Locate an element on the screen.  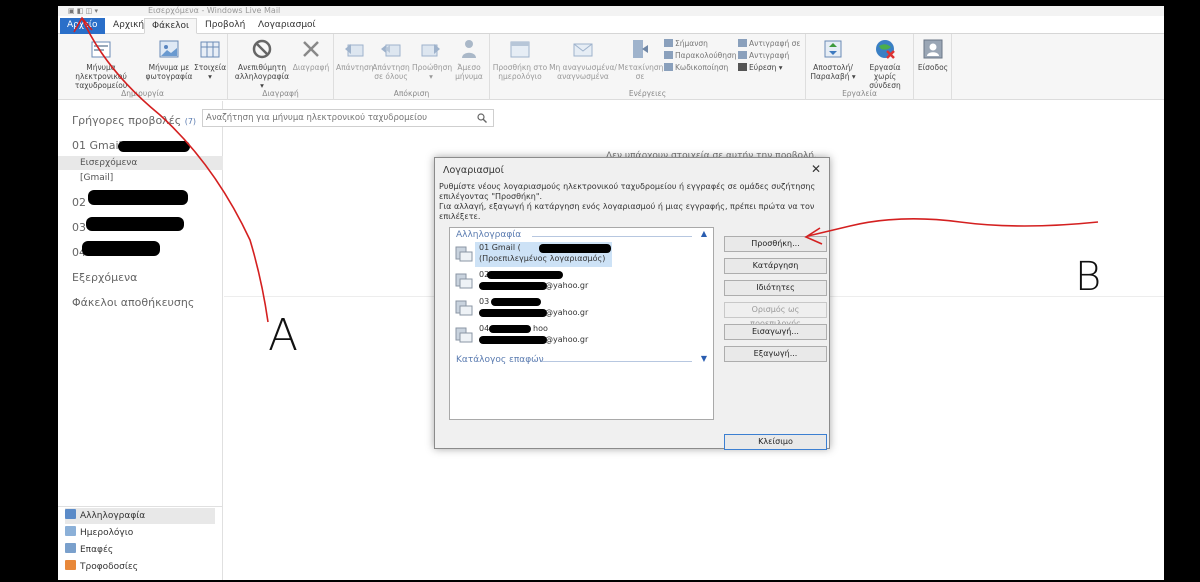
folder-outbox: Εξερχόμενα is located at coordinates (104, 277).